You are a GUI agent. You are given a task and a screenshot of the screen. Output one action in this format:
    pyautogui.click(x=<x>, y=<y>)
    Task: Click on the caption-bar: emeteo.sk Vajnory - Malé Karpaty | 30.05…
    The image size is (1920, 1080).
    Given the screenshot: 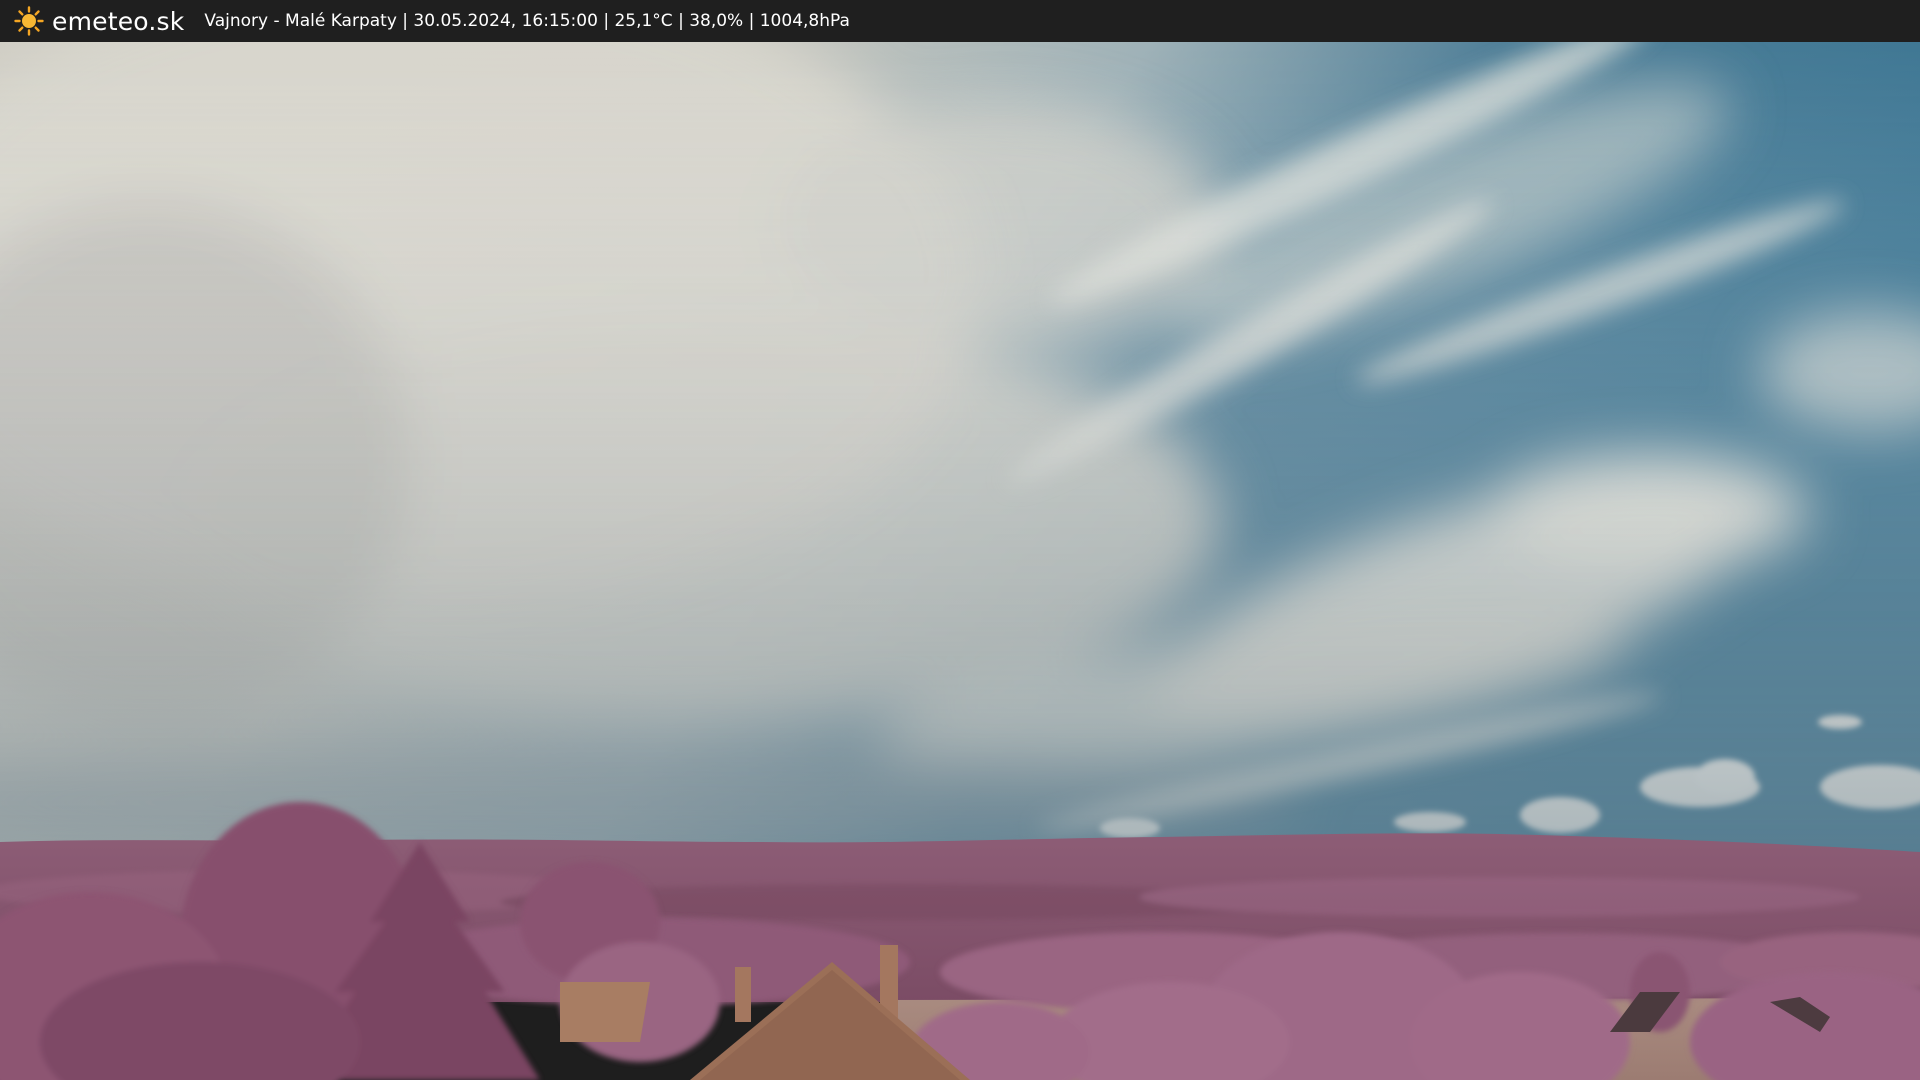 What is the action you would take?
    pyautogui.click(x=960, y=21)
    